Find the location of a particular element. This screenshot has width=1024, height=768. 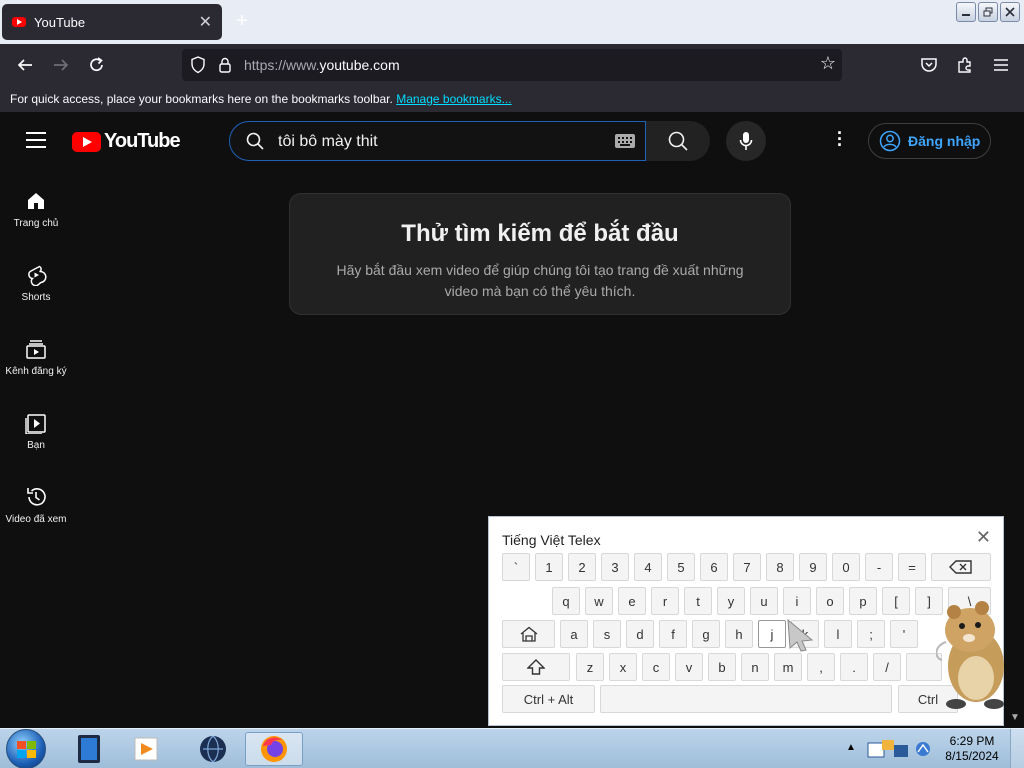

key: j is located at coordinates (772, 634).